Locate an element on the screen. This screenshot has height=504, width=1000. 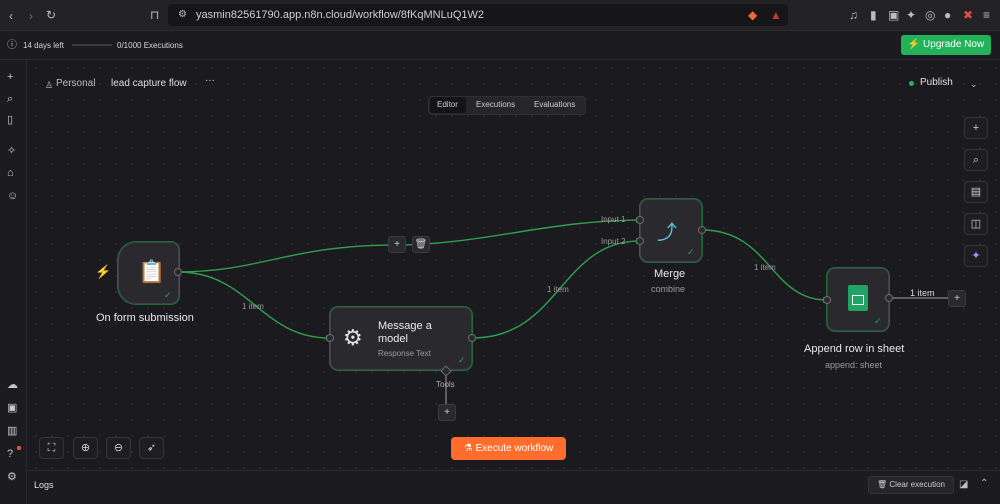
sheet-grid-icon is located at coordinates (858, 300).